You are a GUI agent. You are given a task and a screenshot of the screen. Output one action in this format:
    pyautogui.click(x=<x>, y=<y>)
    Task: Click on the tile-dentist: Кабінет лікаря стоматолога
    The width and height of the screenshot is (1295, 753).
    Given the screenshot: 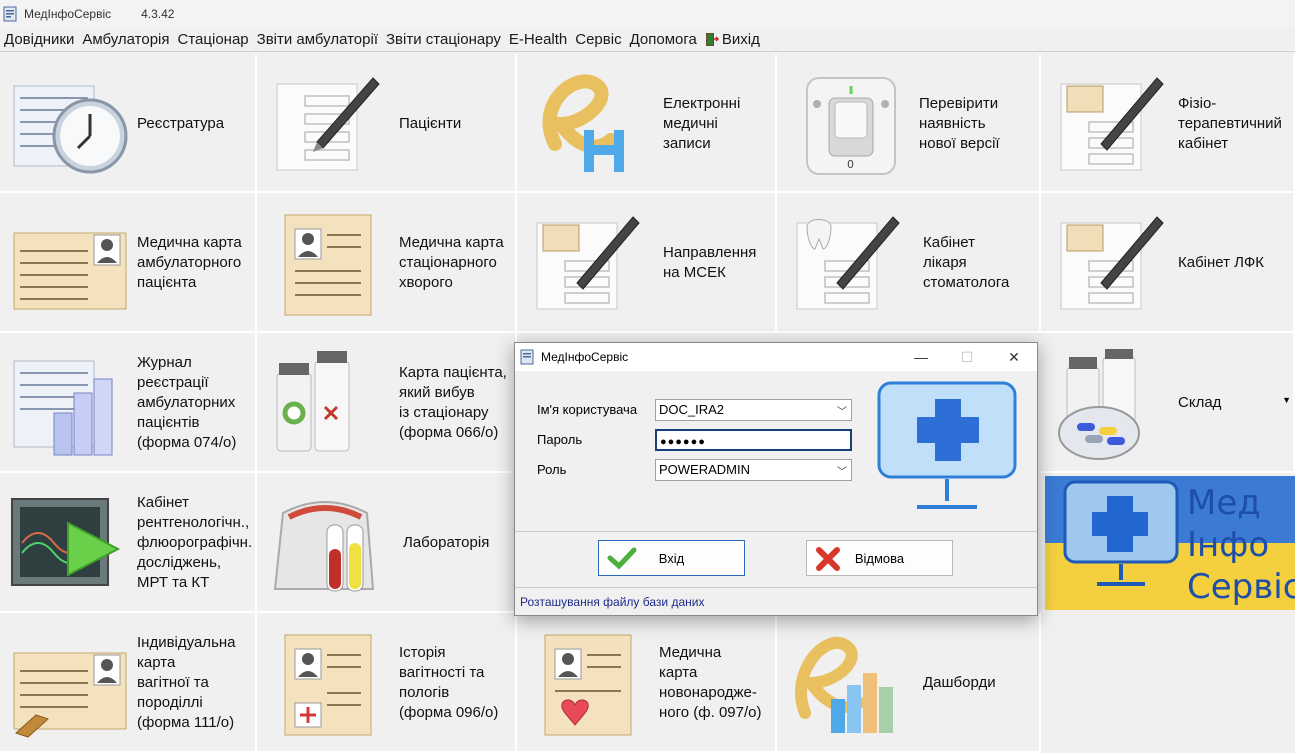 What is the action you would take?
    pyautogui.click(x=909, y=263)
    